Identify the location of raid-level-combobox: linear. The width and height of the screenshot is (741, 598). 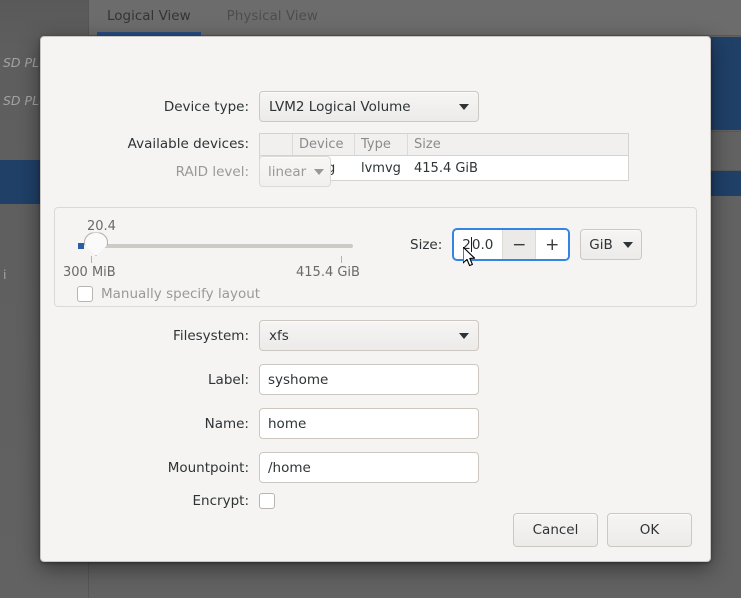
(295, 171).